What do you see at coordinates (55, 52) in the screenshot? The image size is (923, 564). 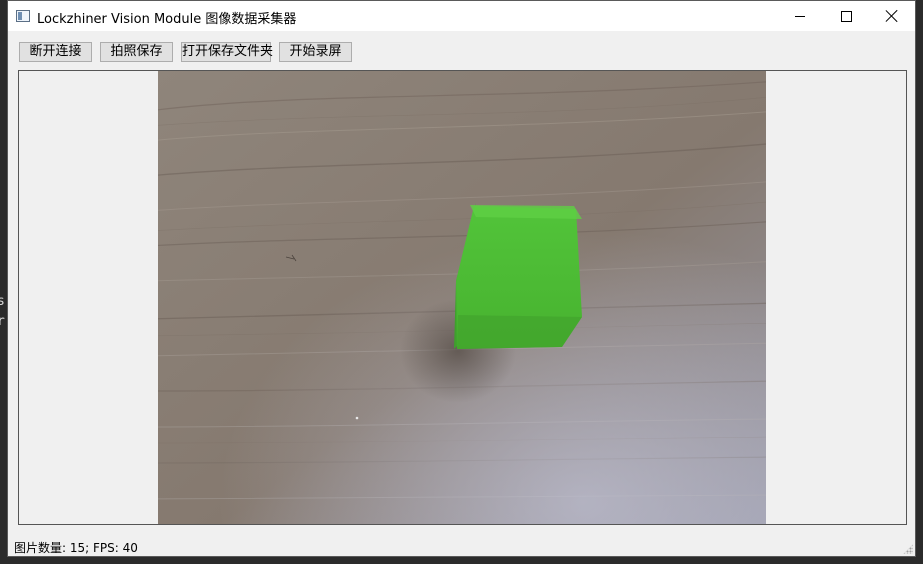 I see `disconnect-button: 断开连接` at bounding box center [55, 52].